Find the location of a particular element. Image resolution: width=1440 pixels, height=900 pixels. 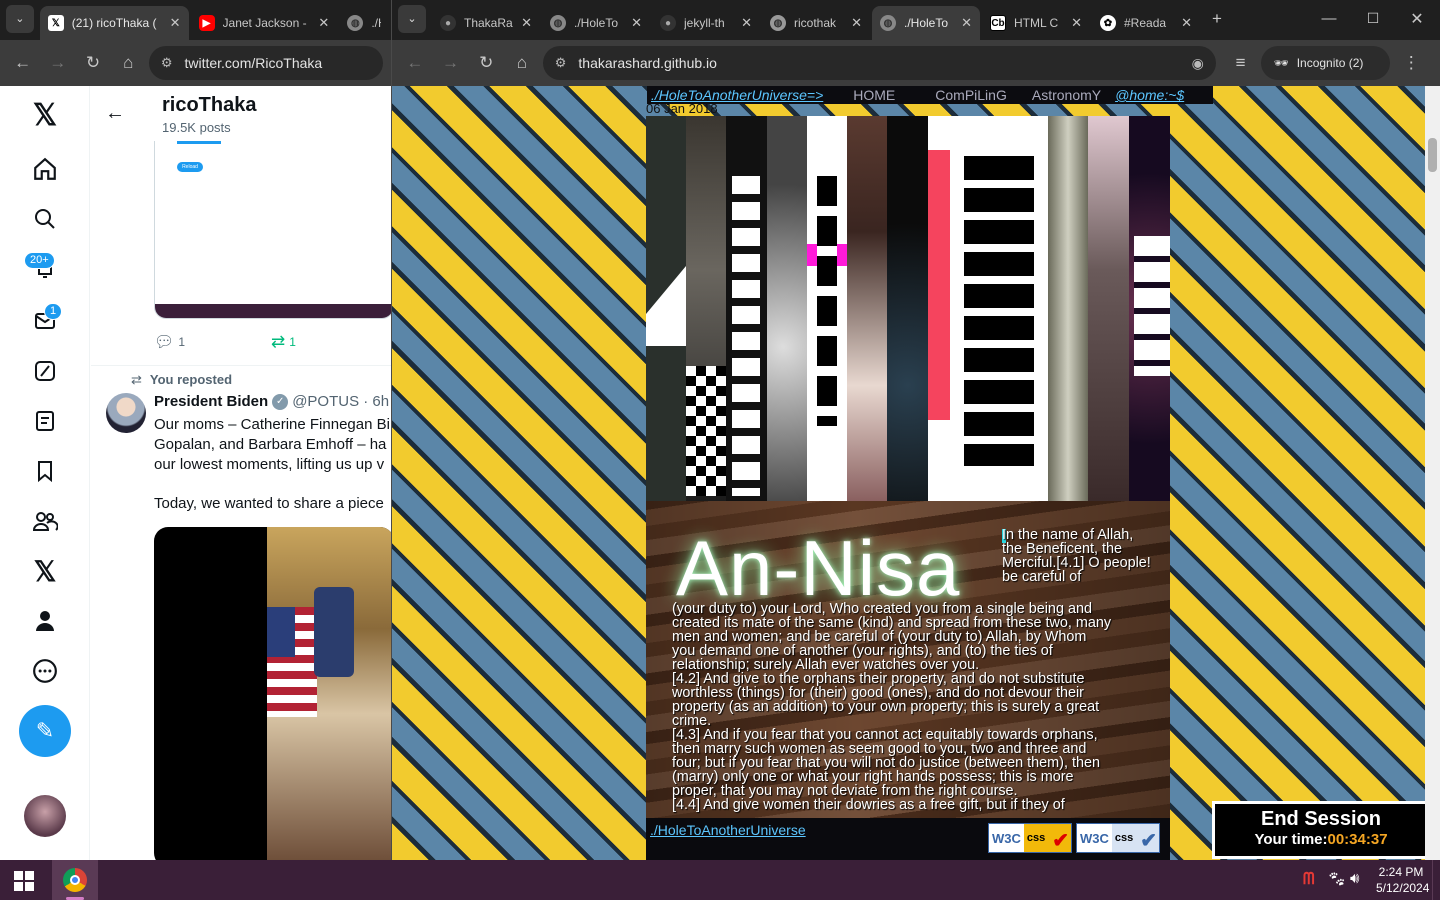

tab-youtube: ▶ Janet Jackson - ✕ is located at coordinates (264, 23).